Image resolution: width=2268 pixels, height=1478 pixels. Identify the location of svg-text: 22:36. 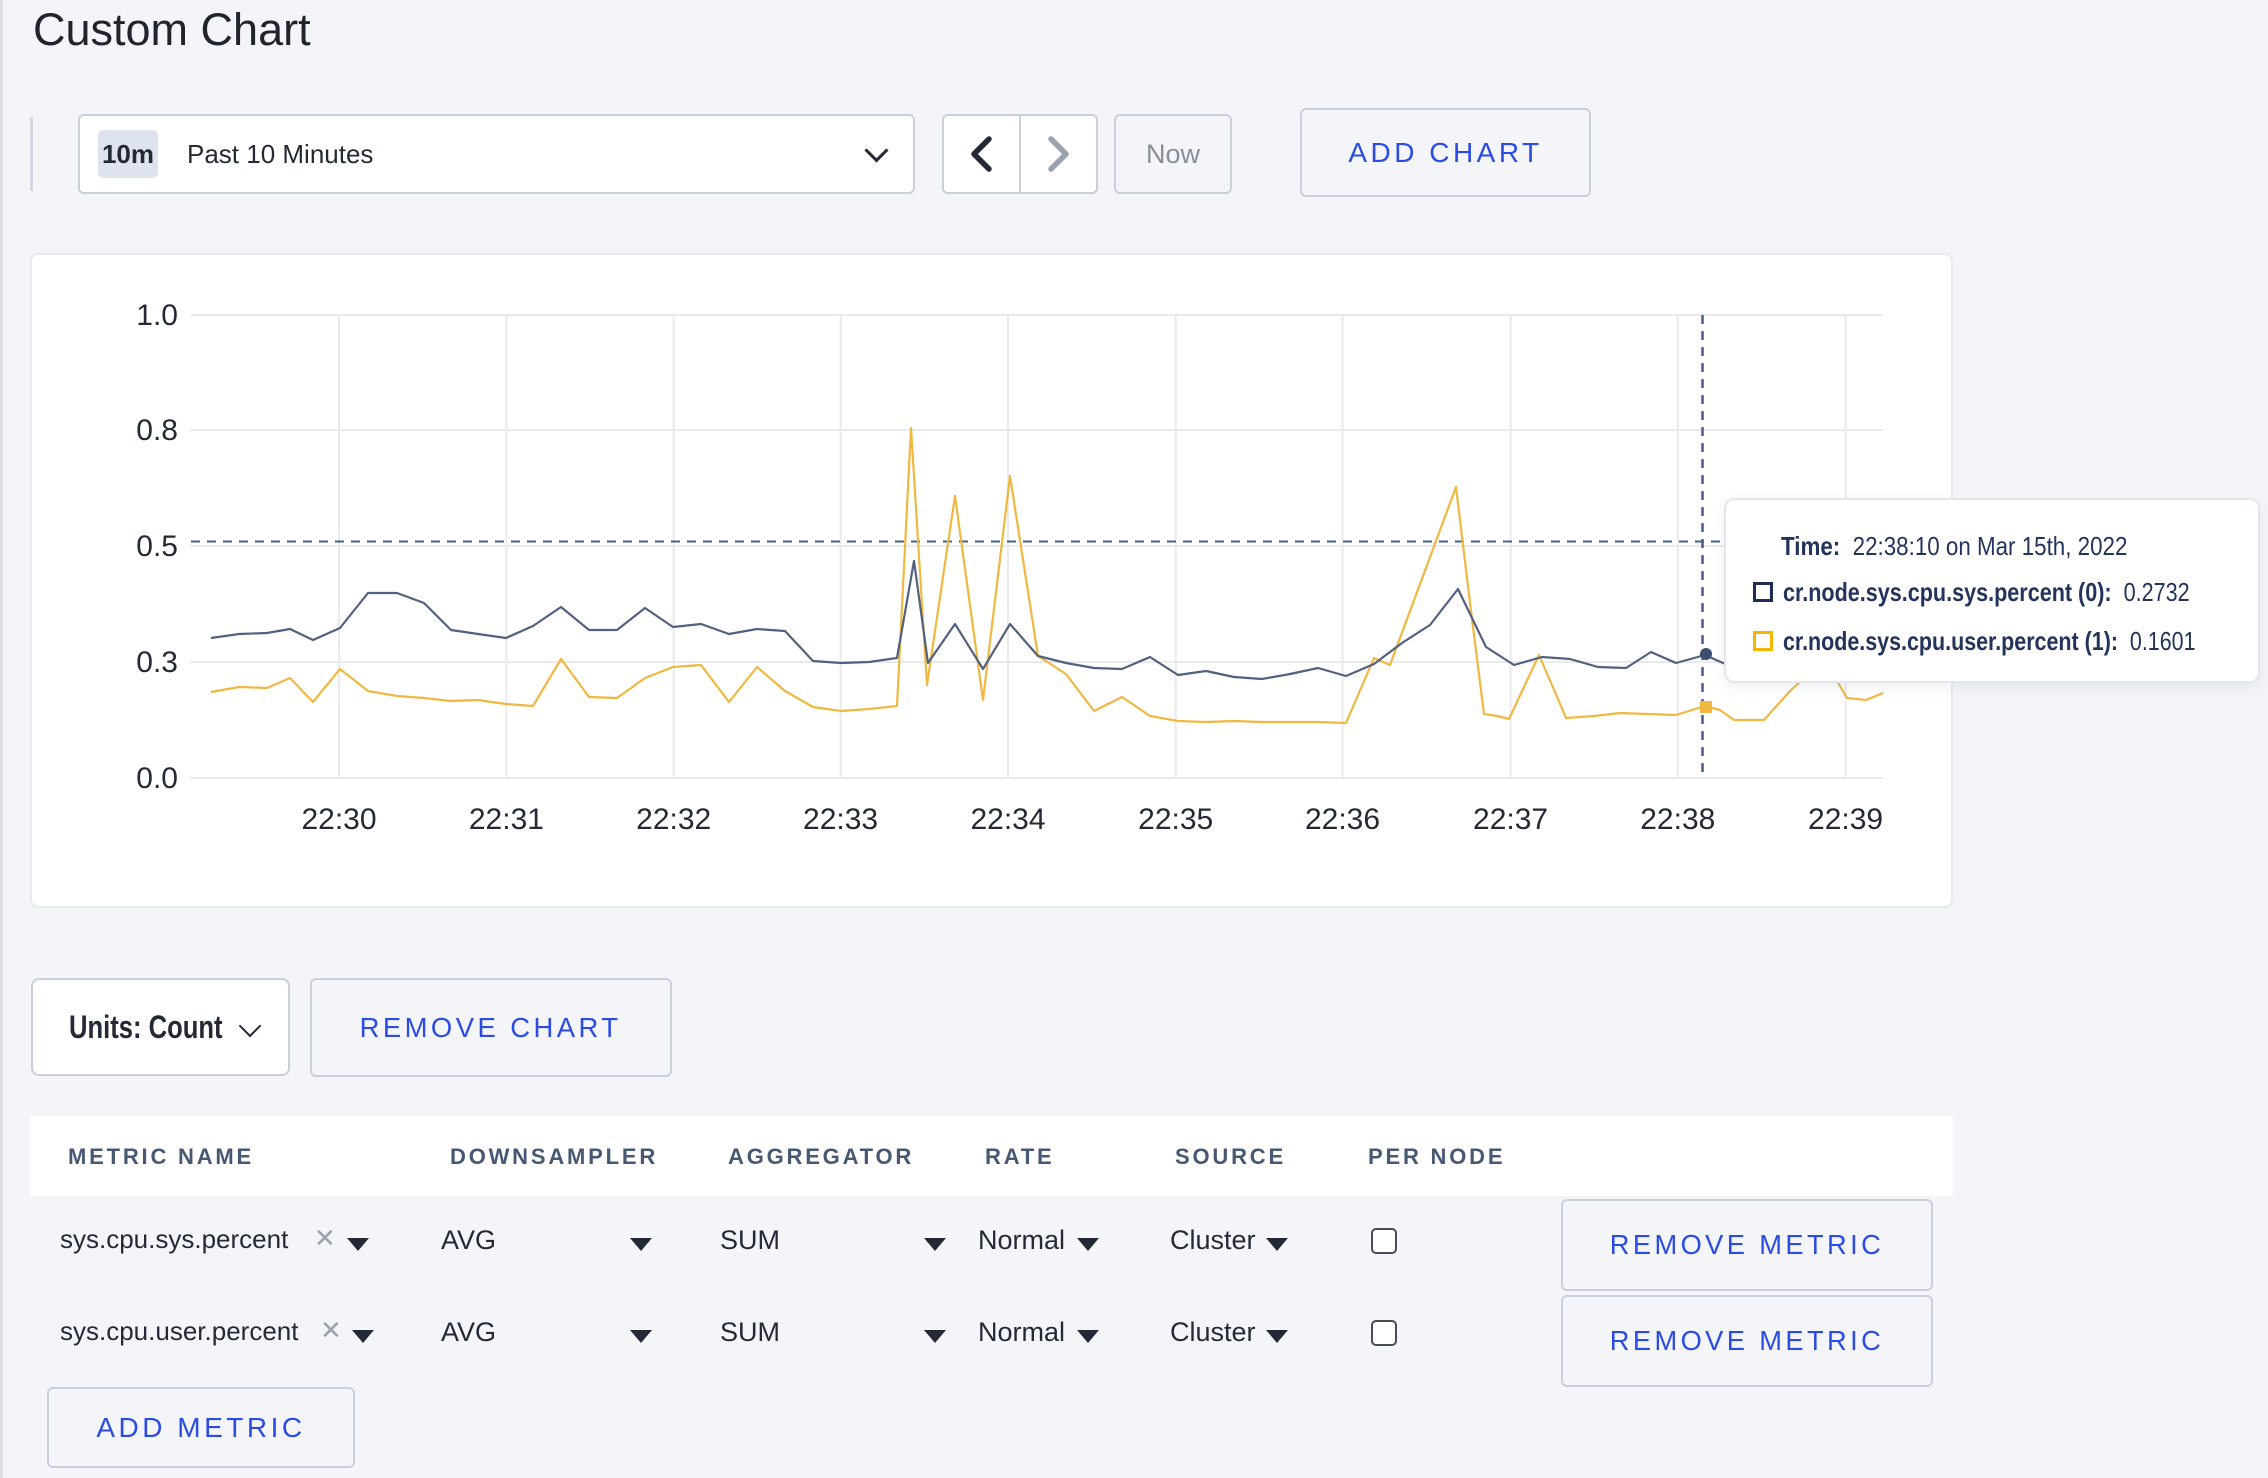
(1342, 819).